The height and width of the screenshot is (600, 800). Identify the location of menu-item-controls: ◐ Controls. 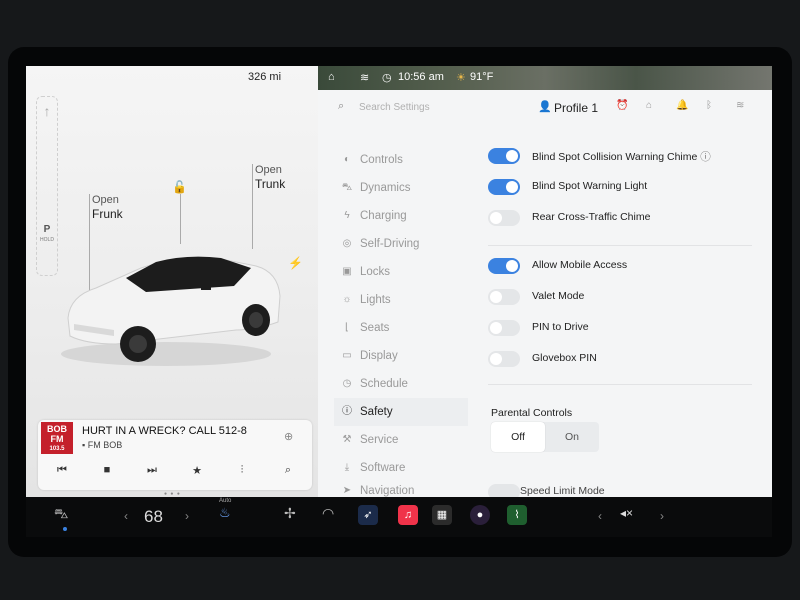
(401, 160).